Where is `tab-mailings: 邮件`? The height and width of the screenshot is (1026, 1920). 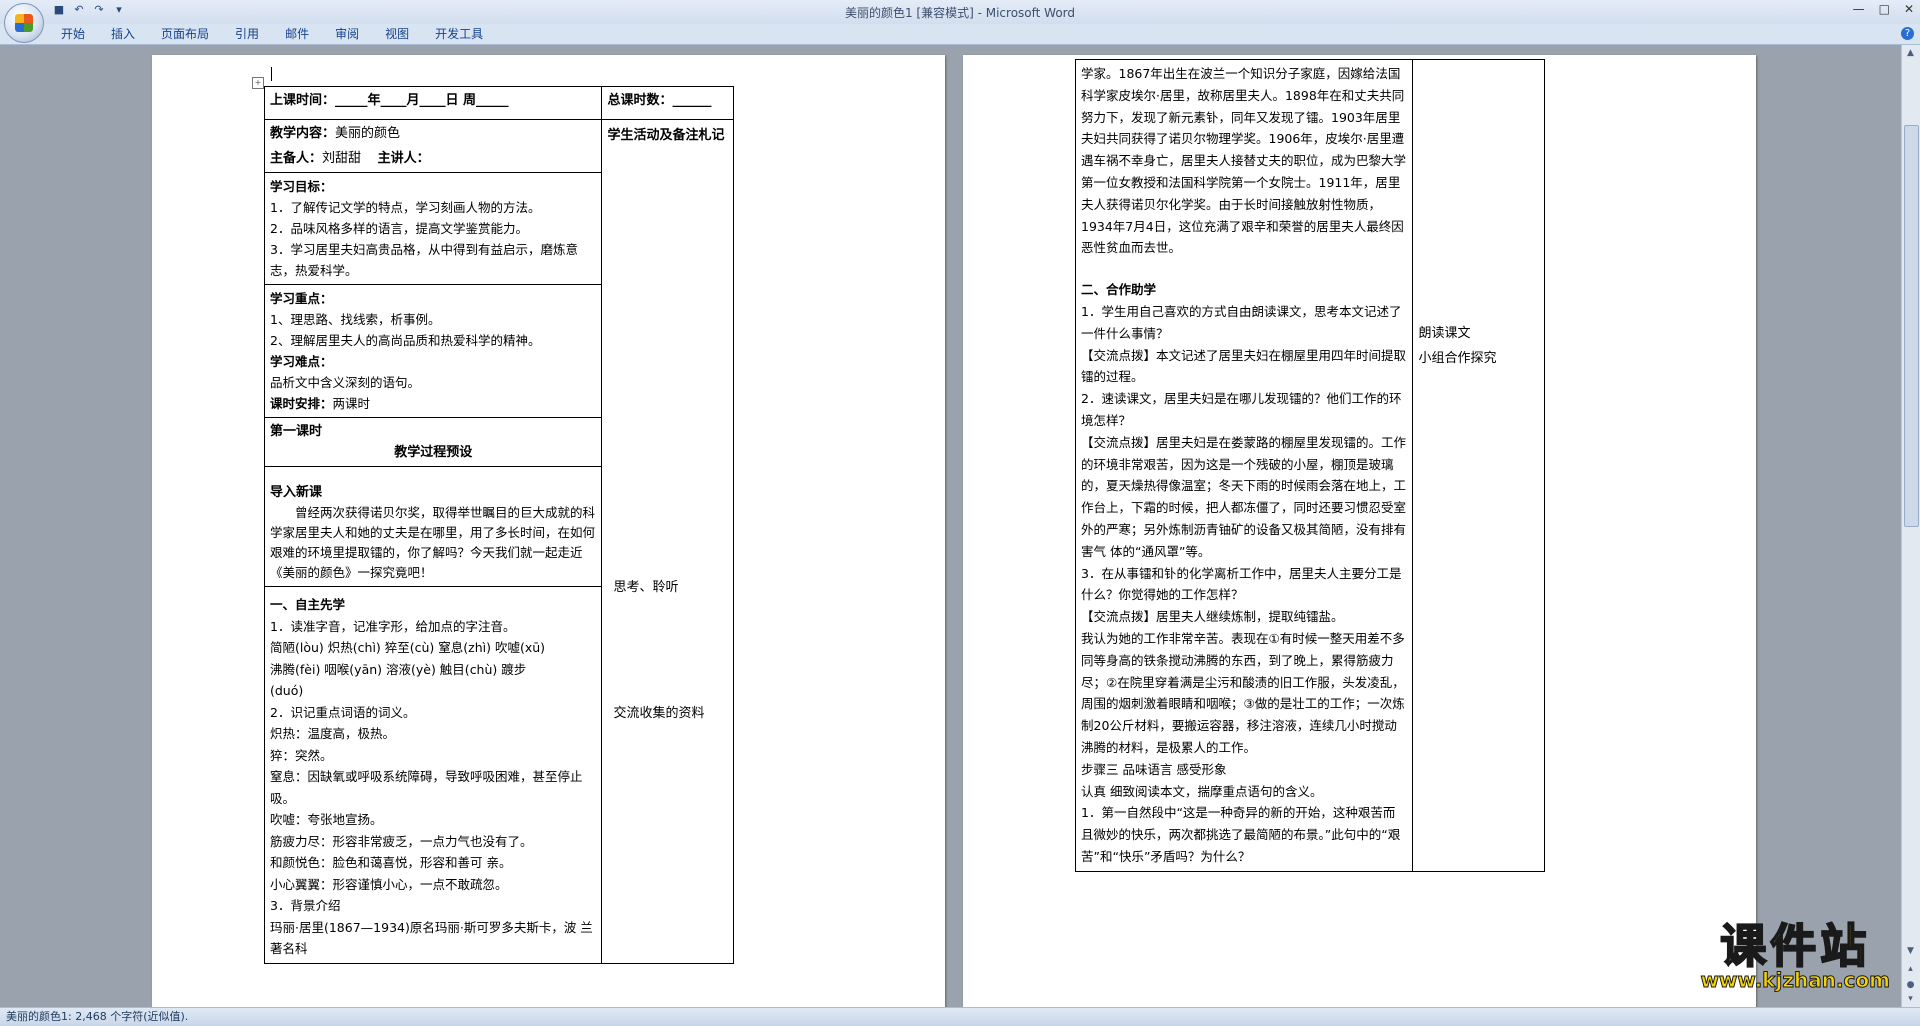 tab-mailings: 邮件 is located at coordinates (297, 34).